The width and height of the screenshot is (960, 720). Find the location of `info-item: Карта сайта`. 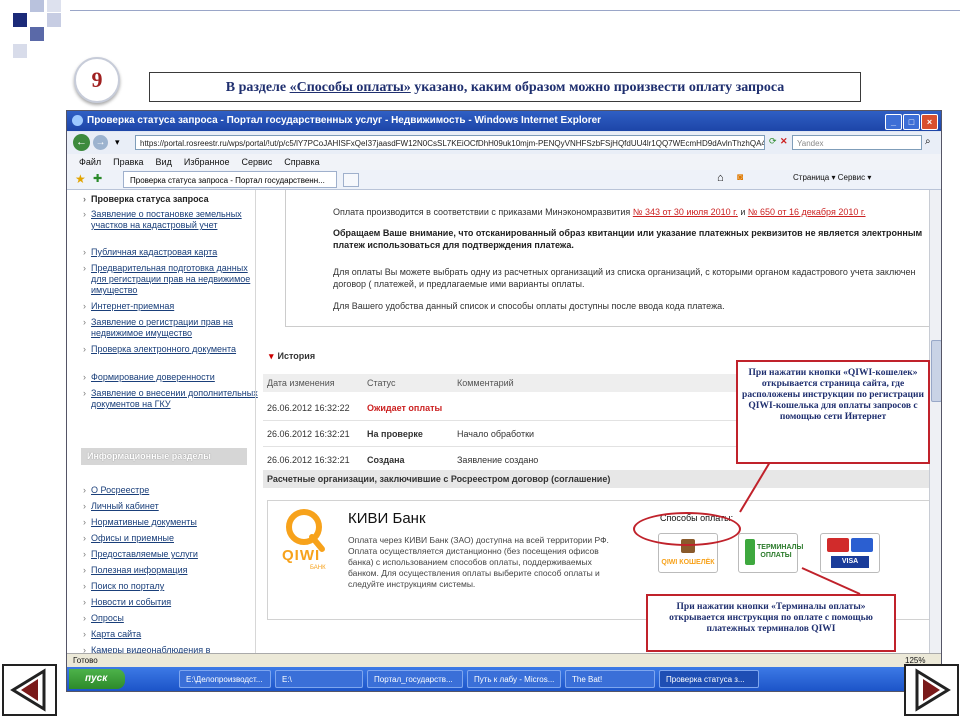

info-item: Карта сайта is located at coordinates (172, 634).